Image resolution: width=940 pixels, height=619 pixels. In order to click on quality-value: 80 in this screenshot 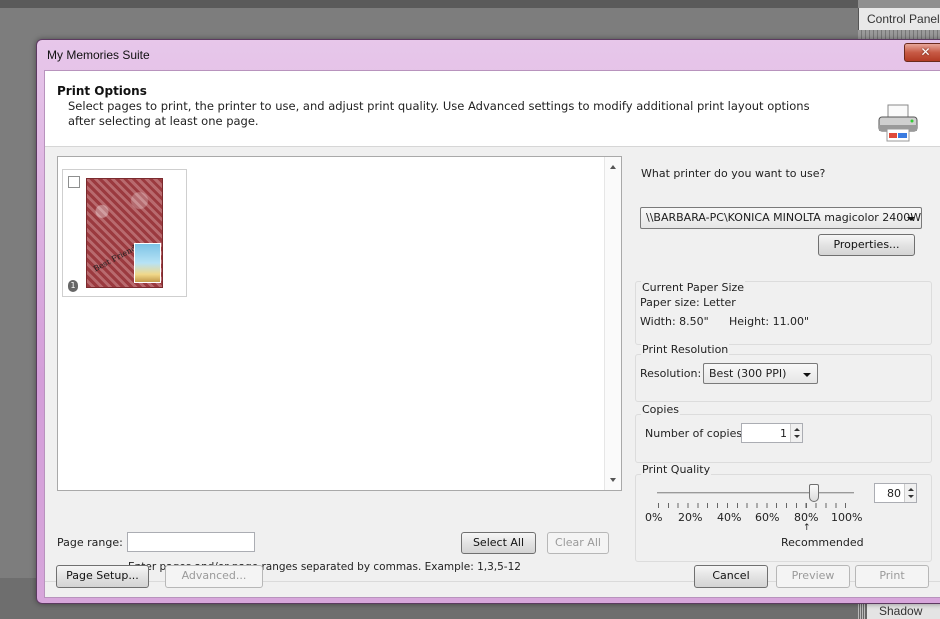, I will do `click(894, 493)`.